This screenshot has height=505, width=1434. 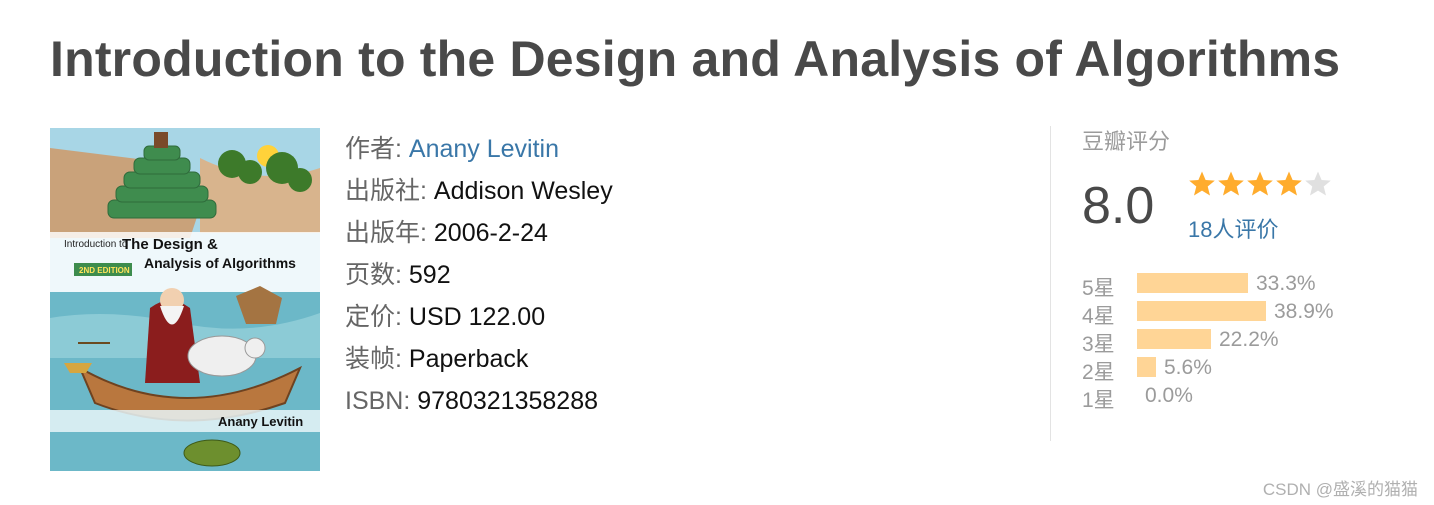 What do you see at coordinates (484, 149) in the screenshot?
I see `author-link: Anany Levitin` at bounding box center [484, 149].